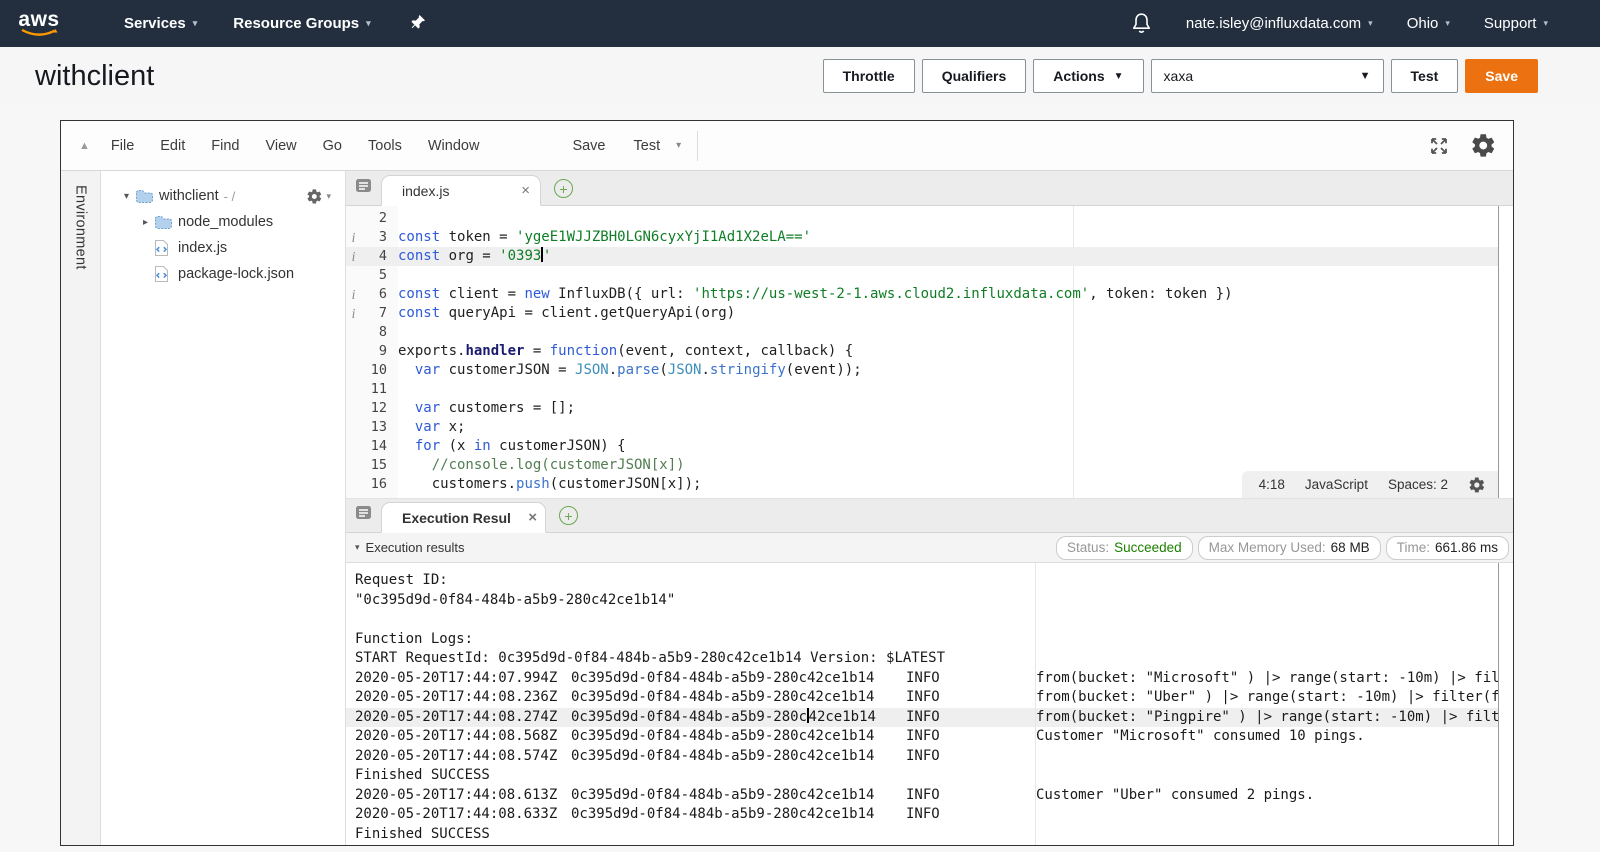 The height and width of the screenshot is (852, 1600). I want to click on aws-logo: aws, so click(39, 23).